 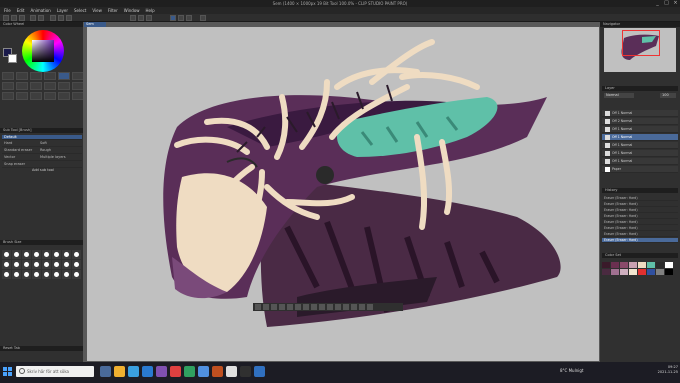 What do you see at coordinates (266, 307) in the screenshot?
I see `rotate-right-icon` at bounding box center [266, 307].